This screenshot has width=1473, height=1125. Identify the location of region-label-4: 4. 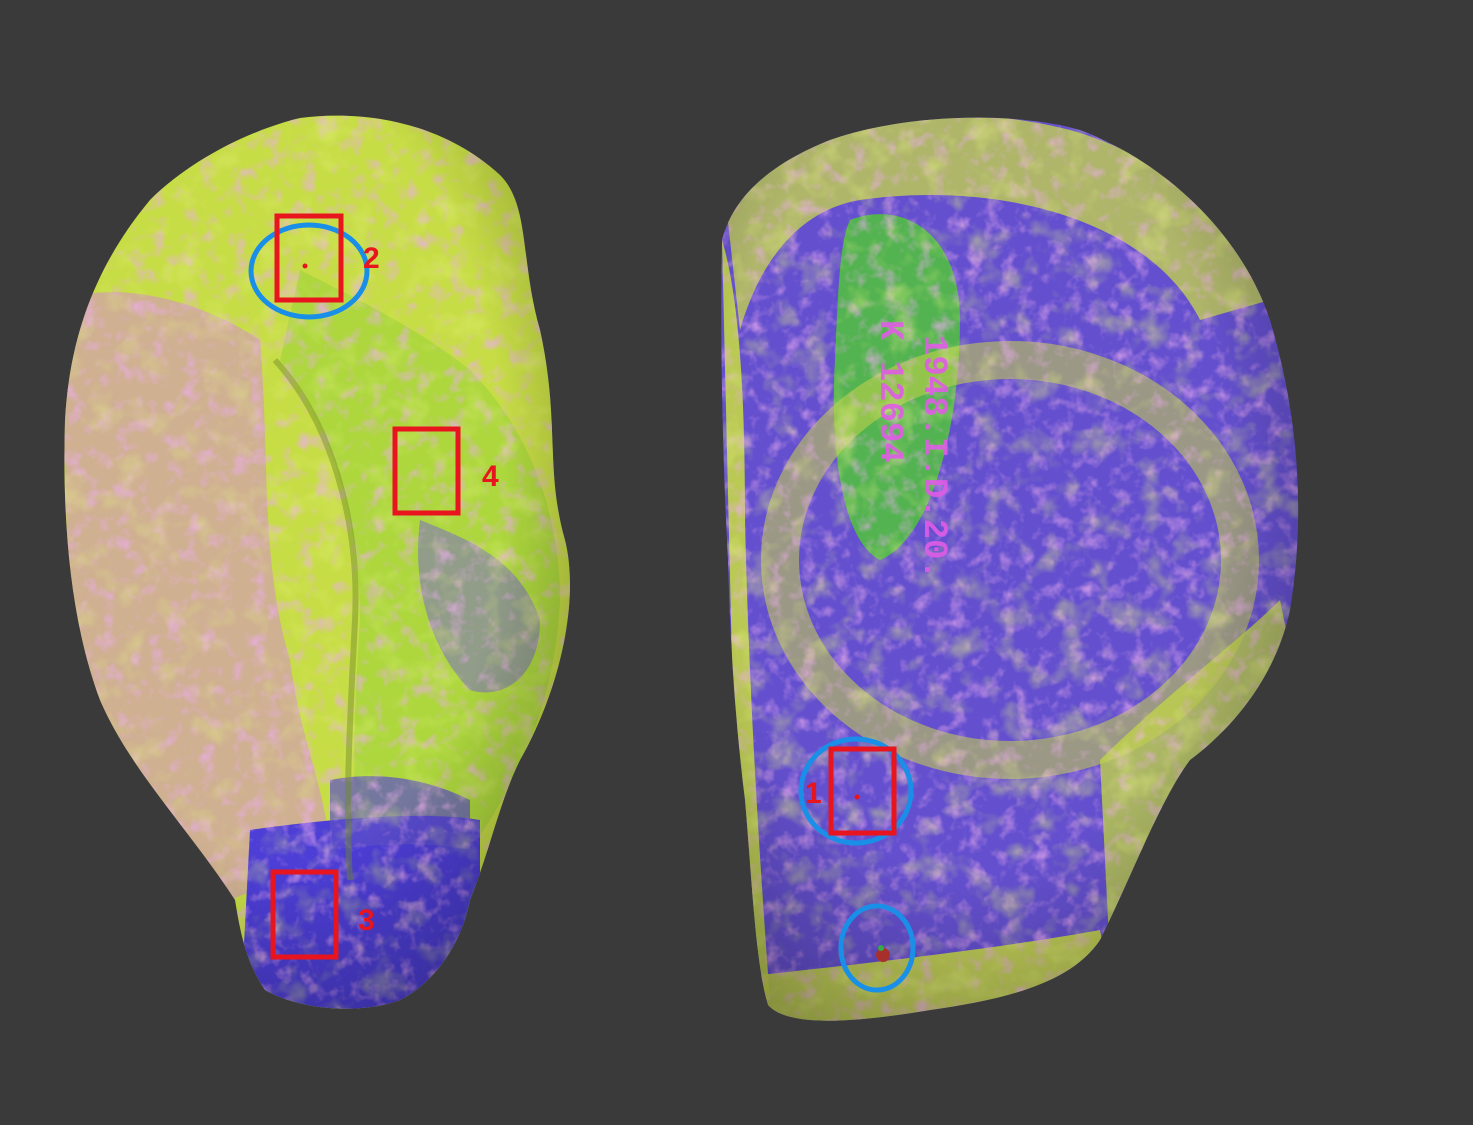
(490, 476).